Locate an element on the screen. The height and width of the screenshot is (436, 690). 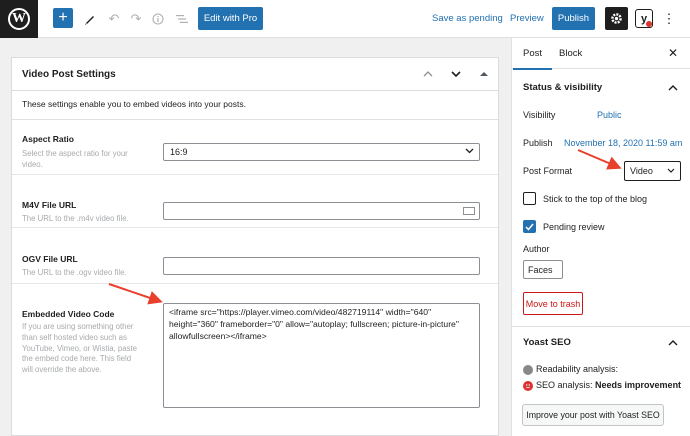
collapse-toggle-icon is located at coordinates (484, 74).